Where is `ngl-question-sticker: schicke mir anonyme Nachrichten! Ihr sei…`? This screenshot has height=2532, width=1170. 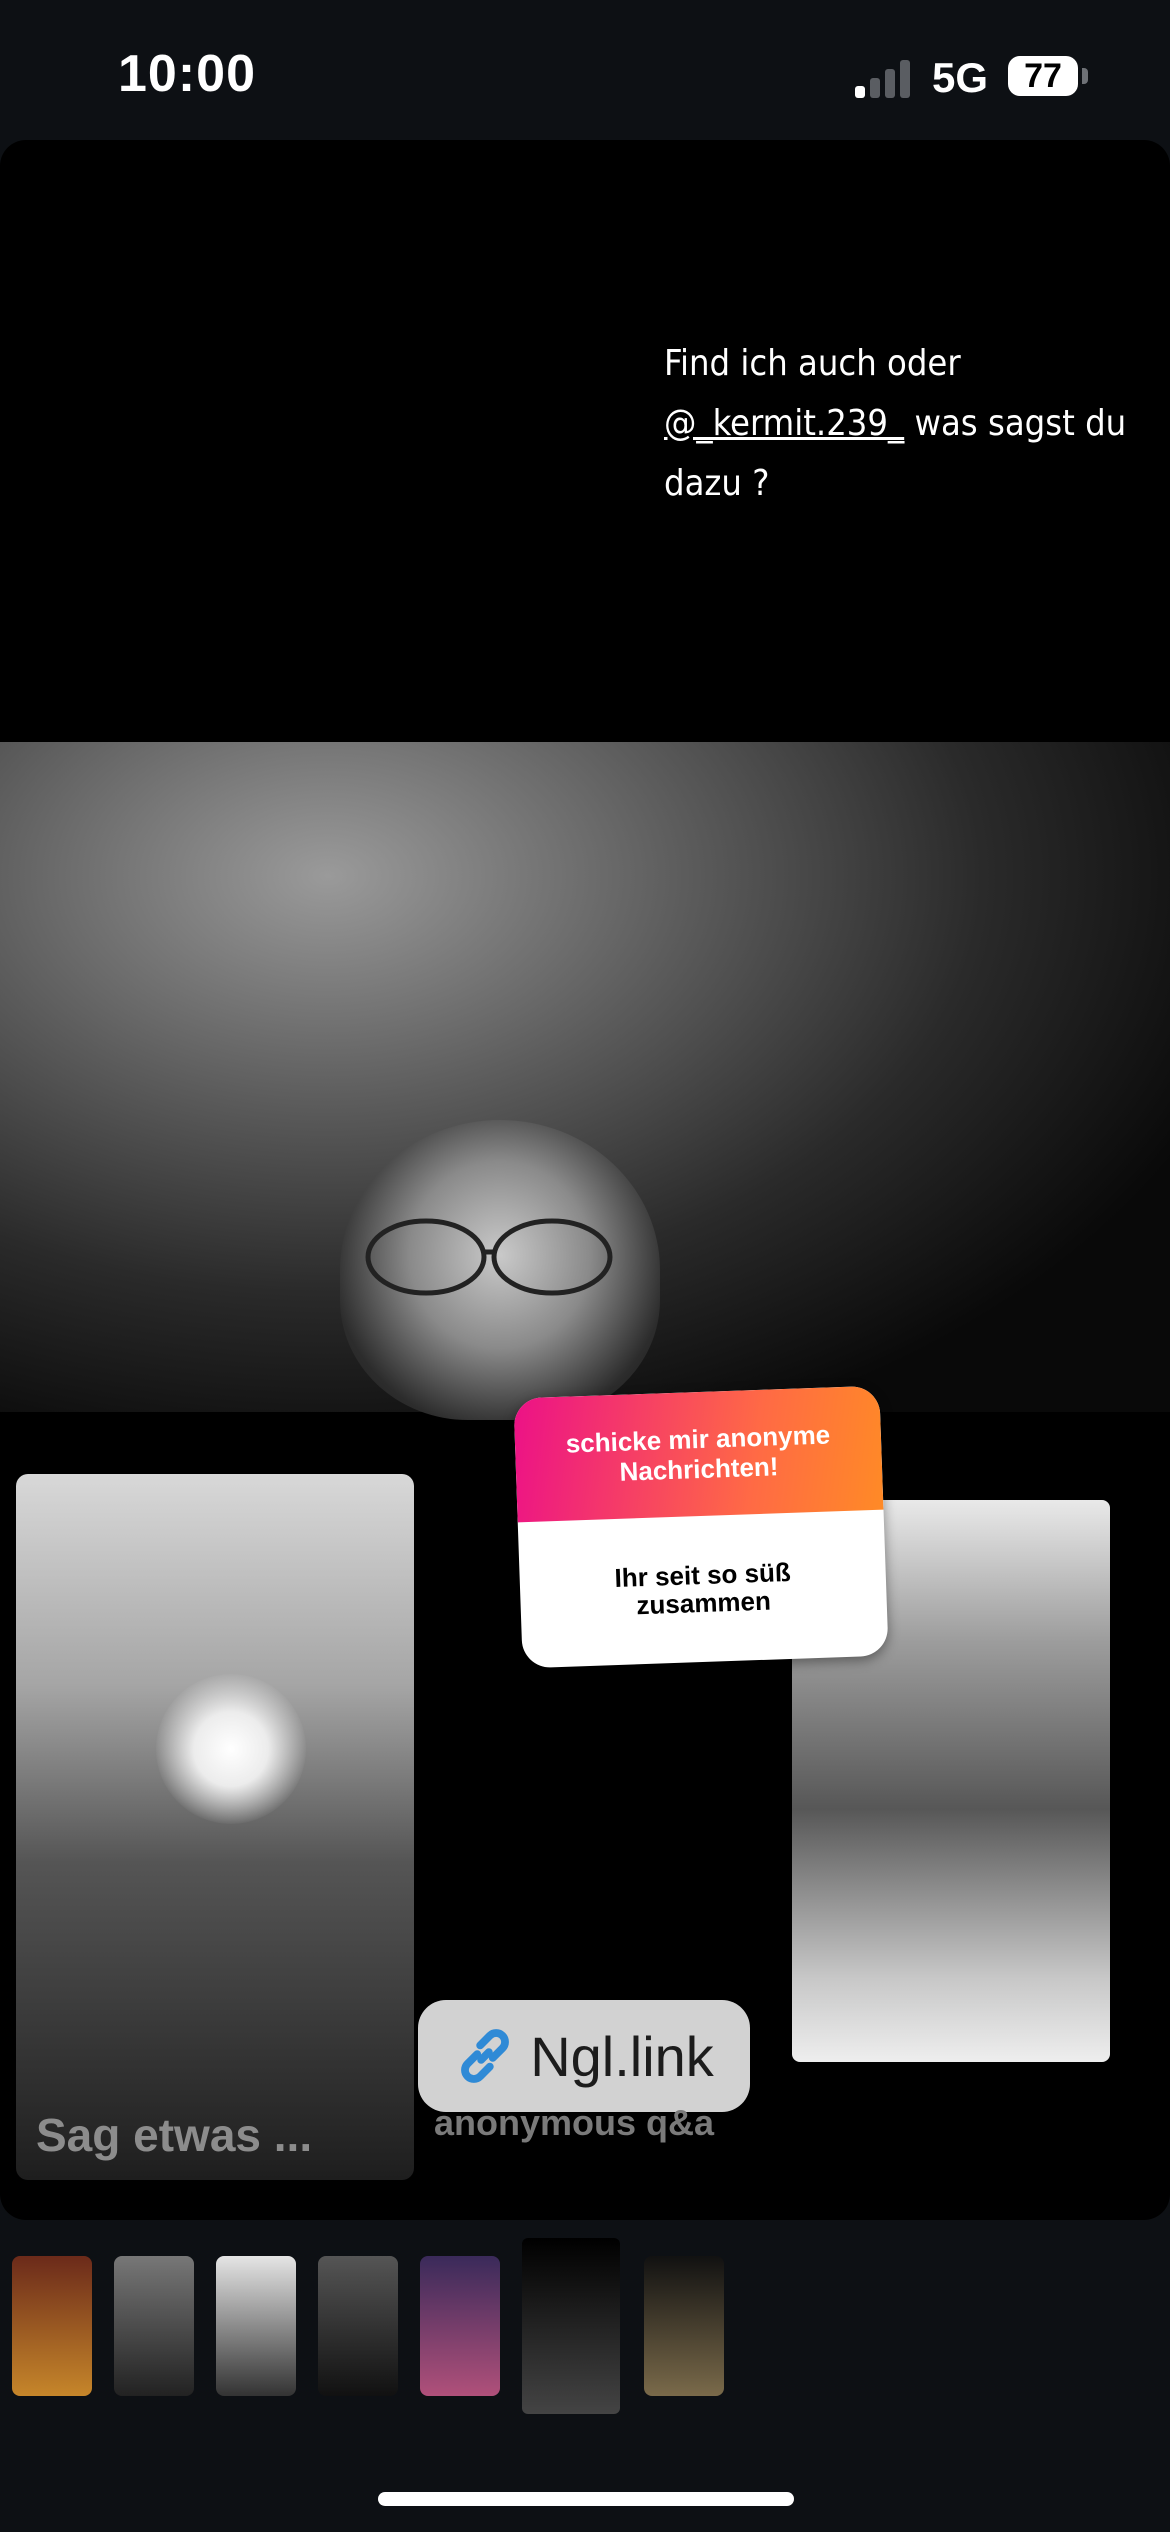 ngl-question-sticker: schicke mir anonyme Nachrichten! Ihr sei… is located at coordinates (701, 1527).